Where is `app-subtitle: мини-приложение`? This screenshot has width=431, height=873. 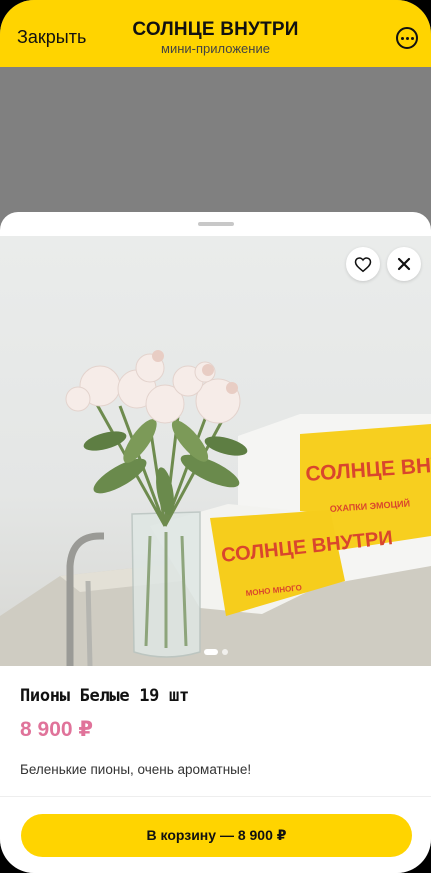 app-subtitle: мини-приложение is located at coordinates (215, 48).